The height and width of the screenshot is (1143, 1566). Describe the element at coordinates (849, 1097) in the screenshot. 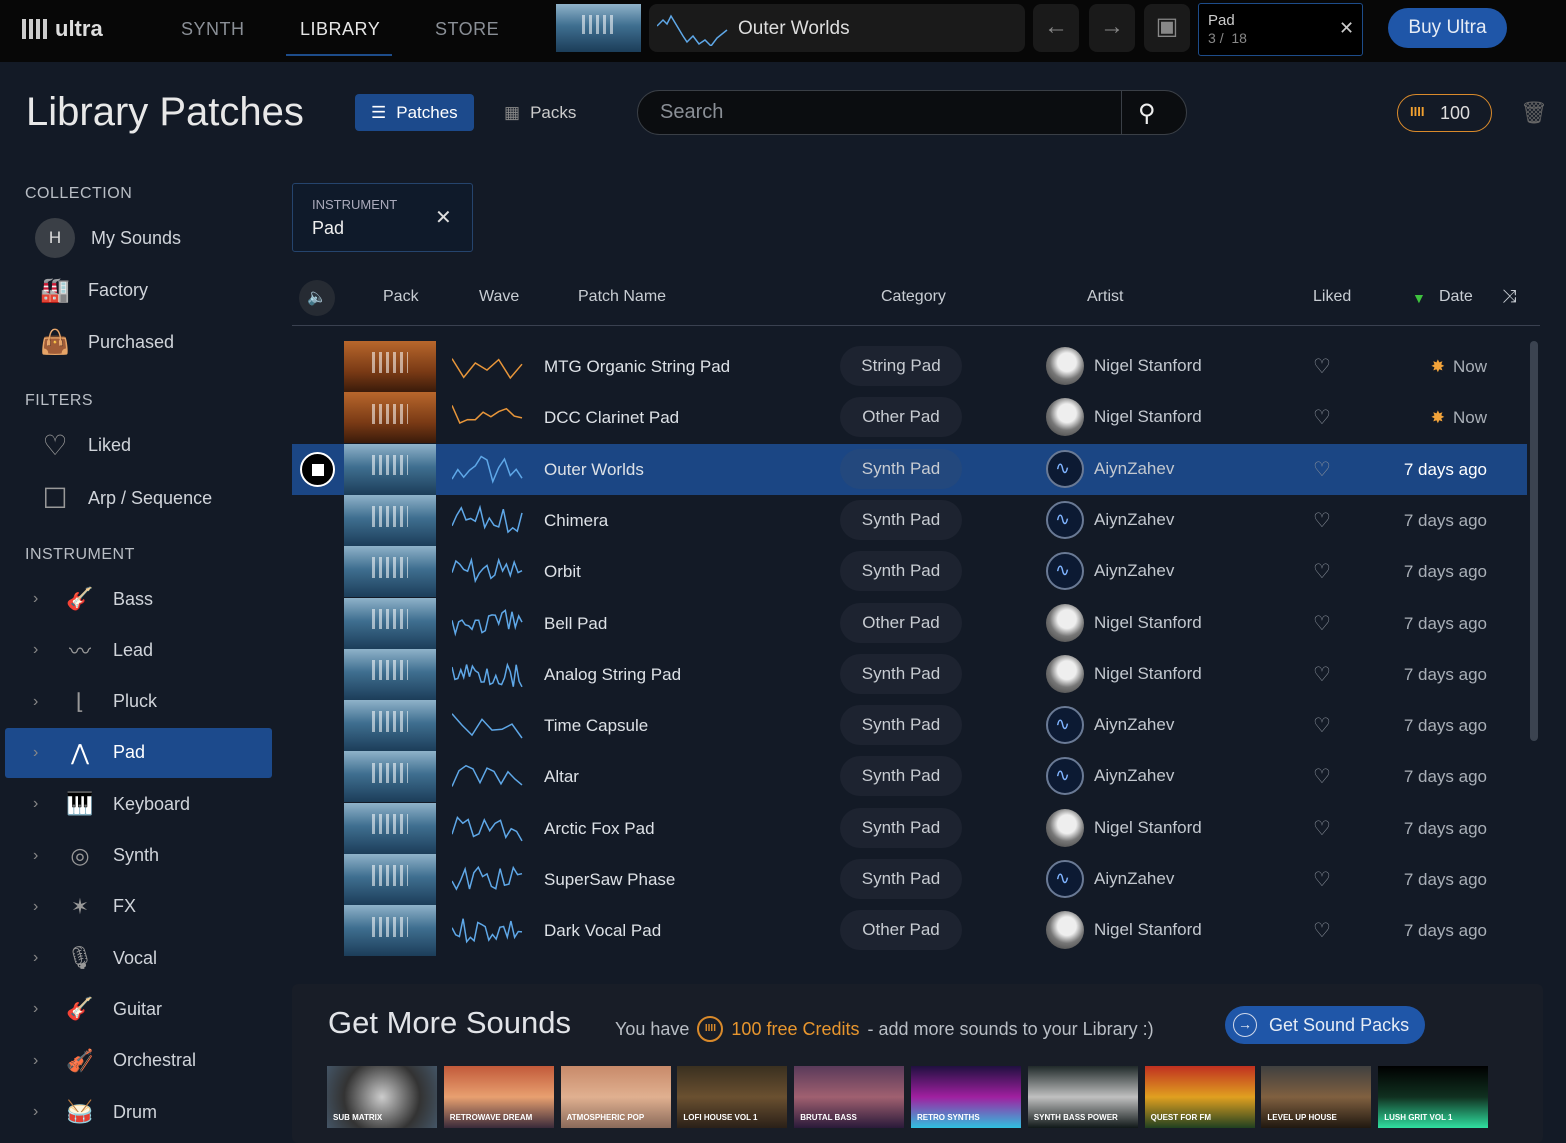

I see `sound-pack-card: Brutal Bass` at that location.